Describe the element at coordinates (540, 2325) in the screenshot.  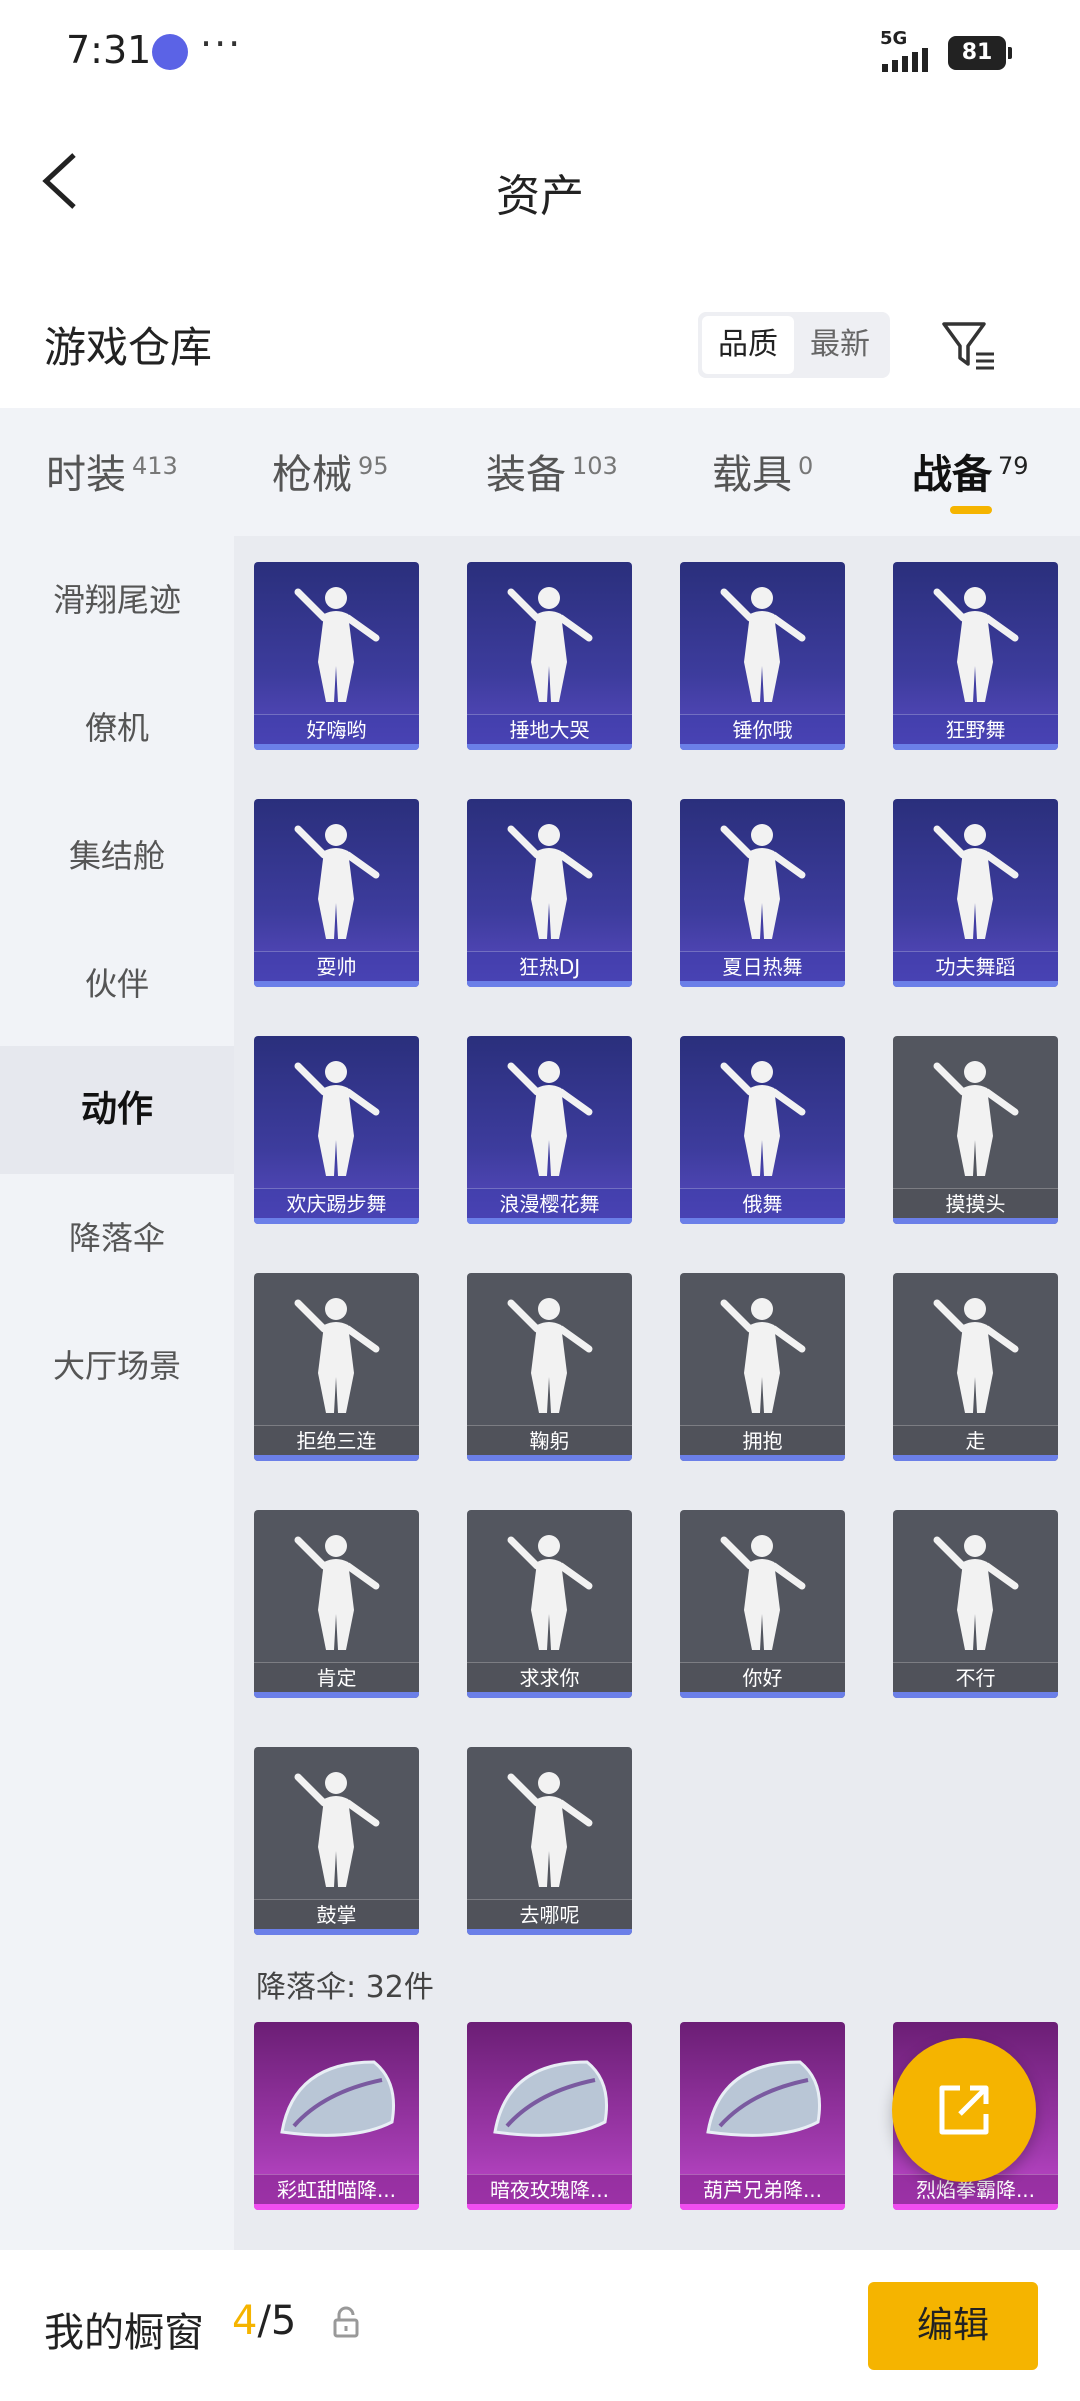
I see `bottom-bar: 我的橱窗 4/5 编辑` at that location.